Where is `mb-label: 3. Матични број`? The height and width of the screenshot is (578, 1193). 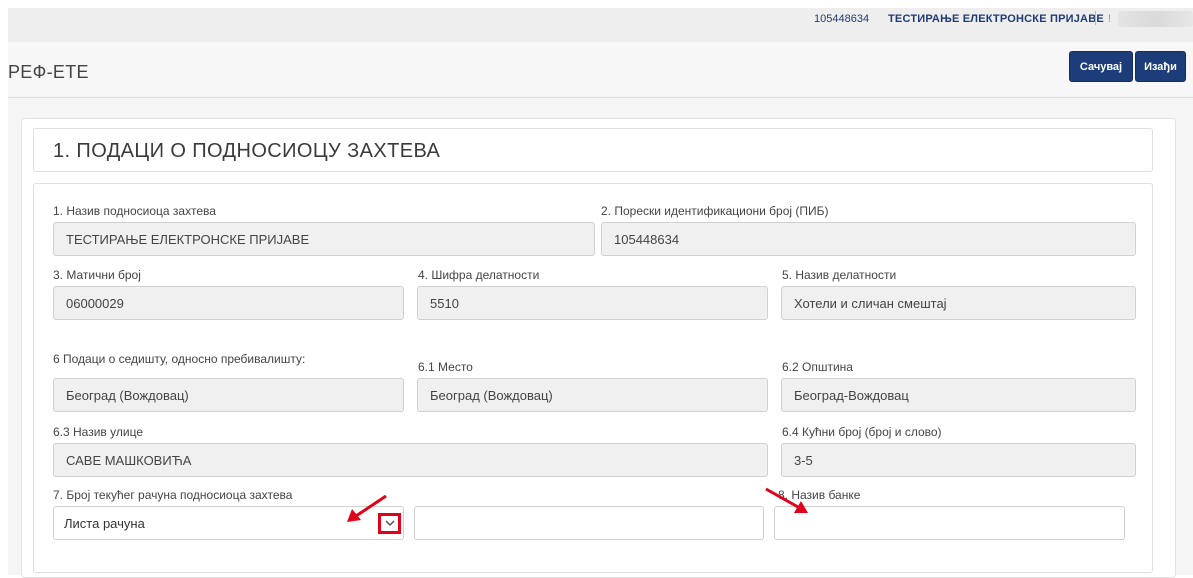
mb-label: 3. Матични број is located at coordinates (97, 275).